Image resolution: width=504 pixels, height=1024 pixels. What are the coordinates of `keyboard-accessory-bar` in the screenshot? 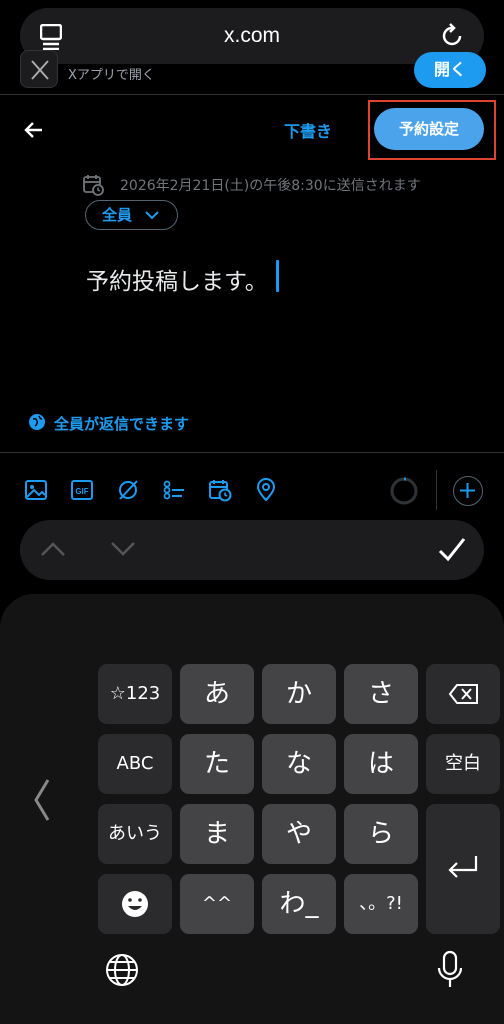 It's located at (252, 550).